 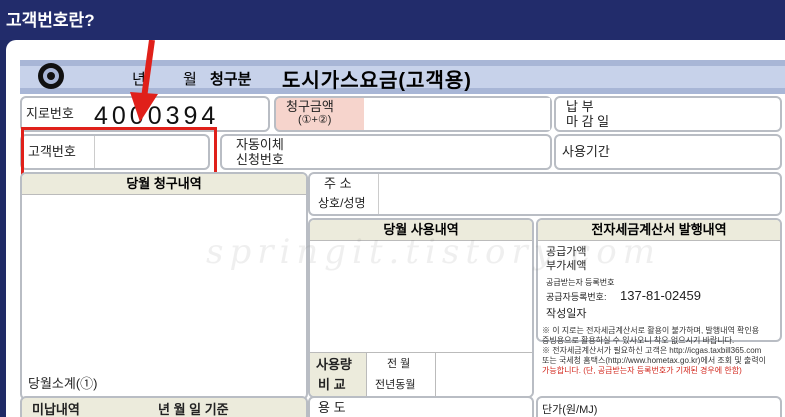 What do you see at coordinates (144, 81) in the screenshot?
I see `red-arrow-icon` at bounding box center [144, 81].